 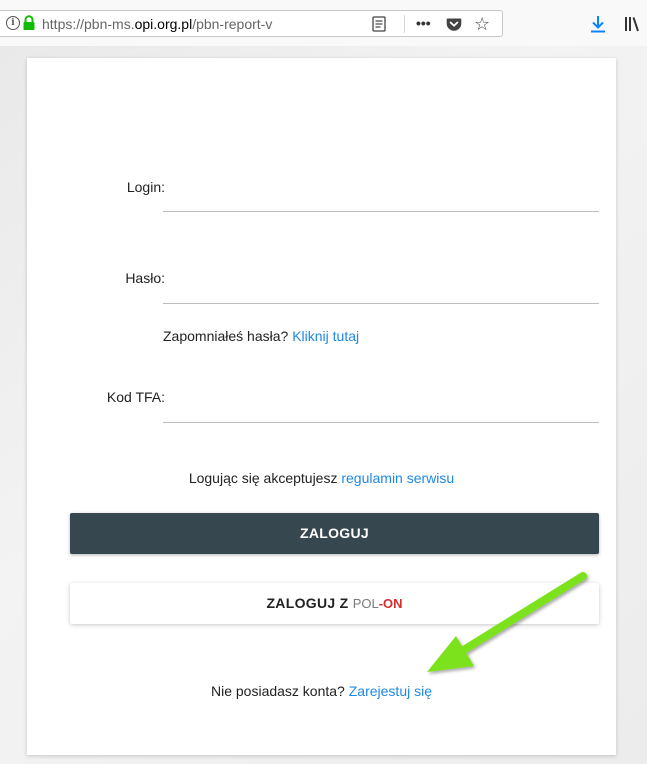 What do you see at coordinates (263, 478) in the screenshot?
I see `terms-text: Logując się akceptujesz` at bounding box center [263, 478].